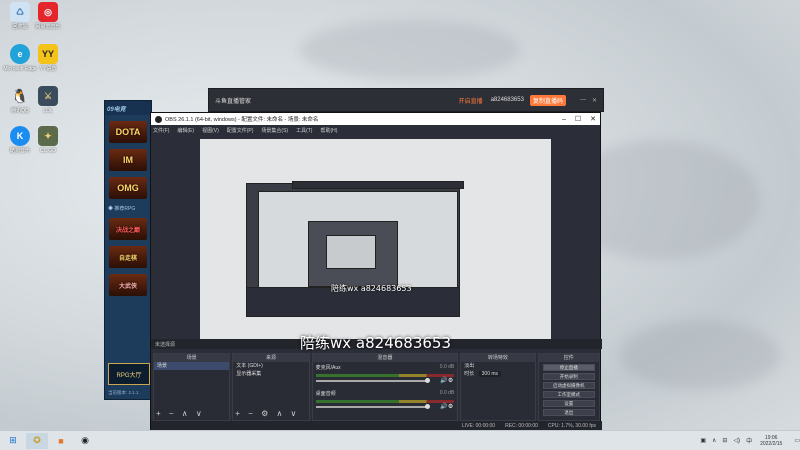  I want to click on desktop-icon-yy: YY YY语音, so click(48, 58).